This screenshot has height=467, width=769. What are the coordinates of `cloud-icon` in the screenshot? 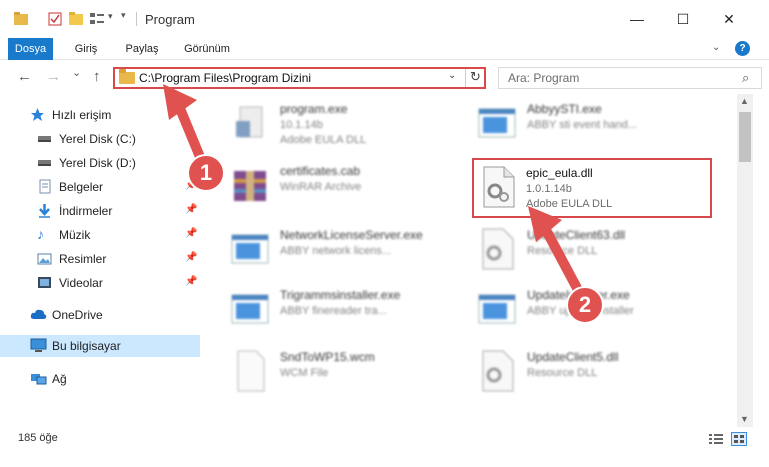 It's located at (38, 314).